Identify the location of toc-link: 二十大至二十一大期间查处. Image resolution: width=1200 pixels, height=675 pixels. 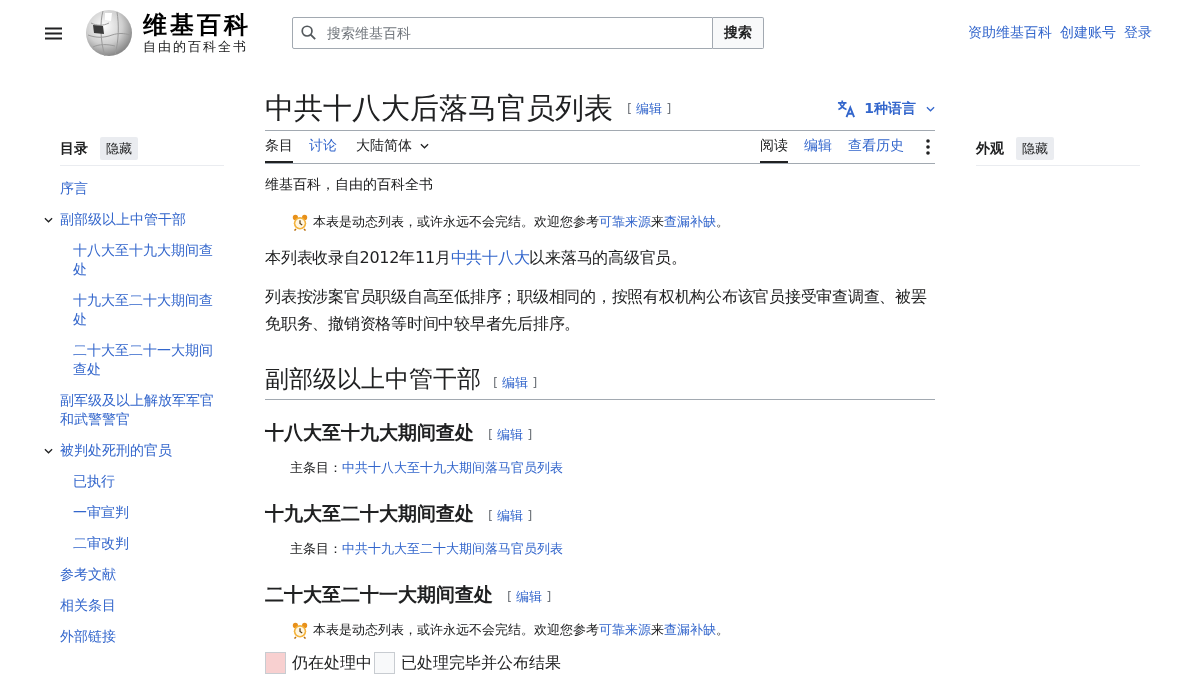
(145, 360).